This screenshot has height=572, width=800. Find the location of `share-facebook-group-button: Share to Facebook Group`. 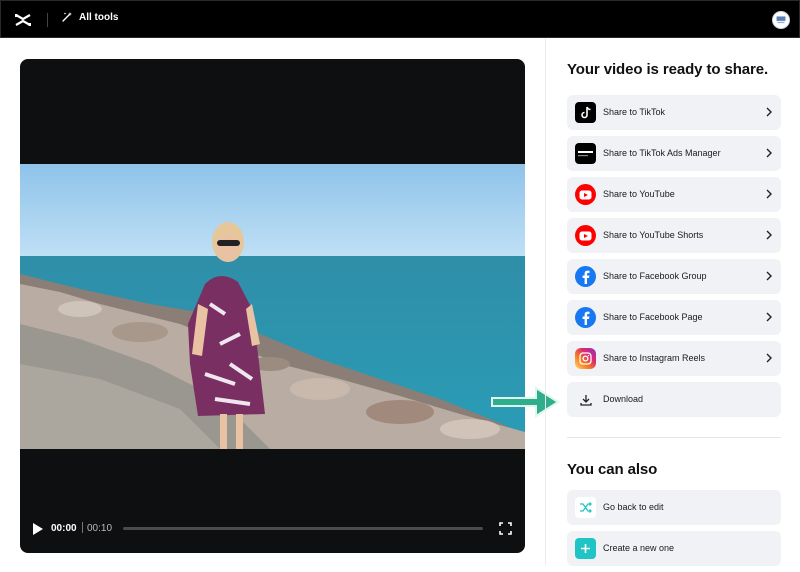

share-facebook-group-button: Share to Facebook Group is located at coordinates (674, 276).